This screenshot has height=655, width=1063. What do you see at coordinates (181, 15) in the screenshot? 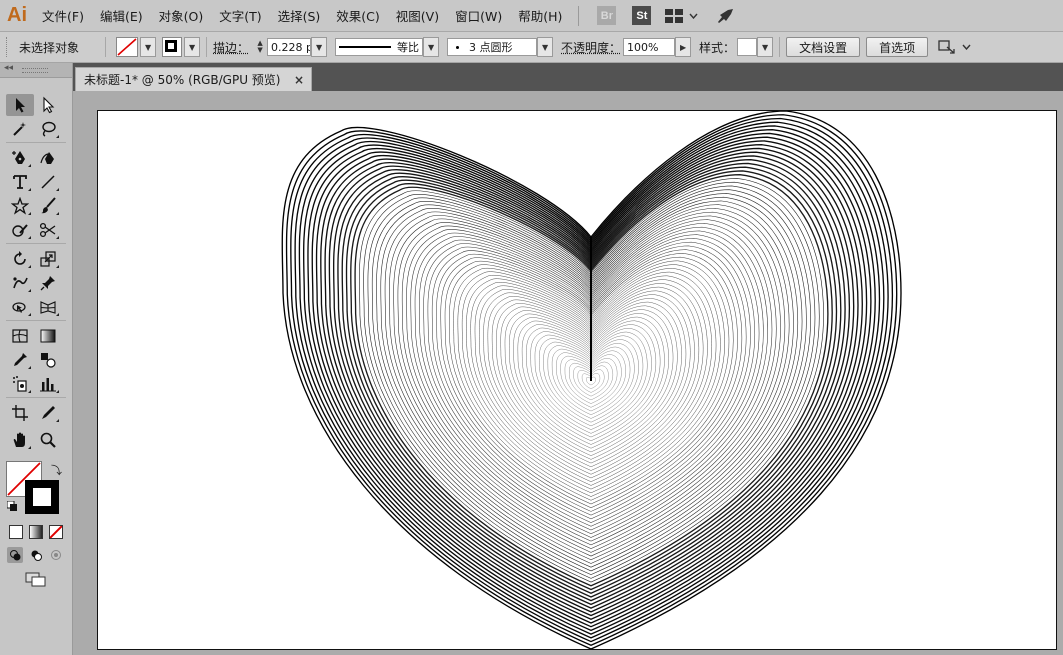
I see `menu-object: 对象(O)` at bounding box center [181, 15].